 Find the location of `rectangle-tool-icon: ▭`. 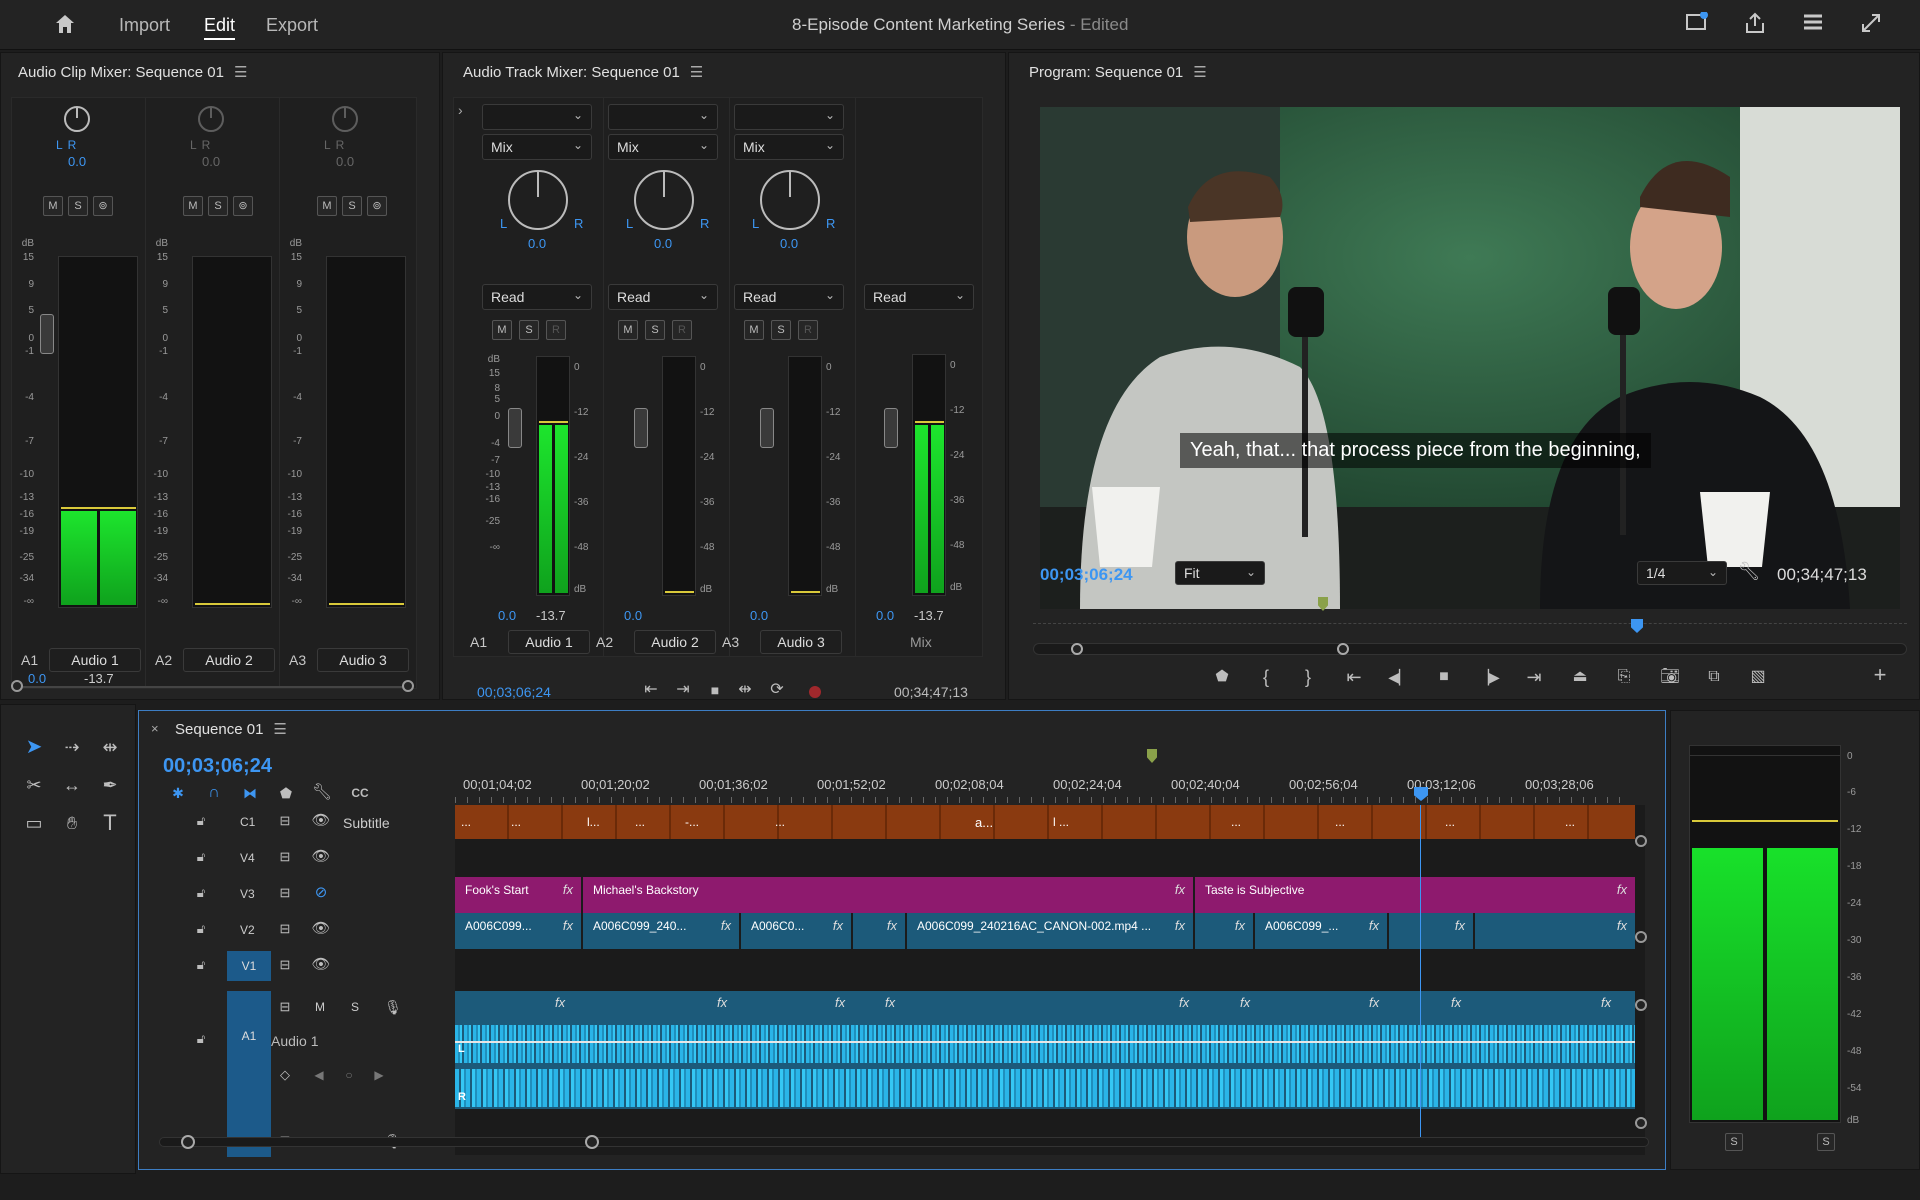

rectangle-tool-icon: ▭ is located at coordinates (34, 823).